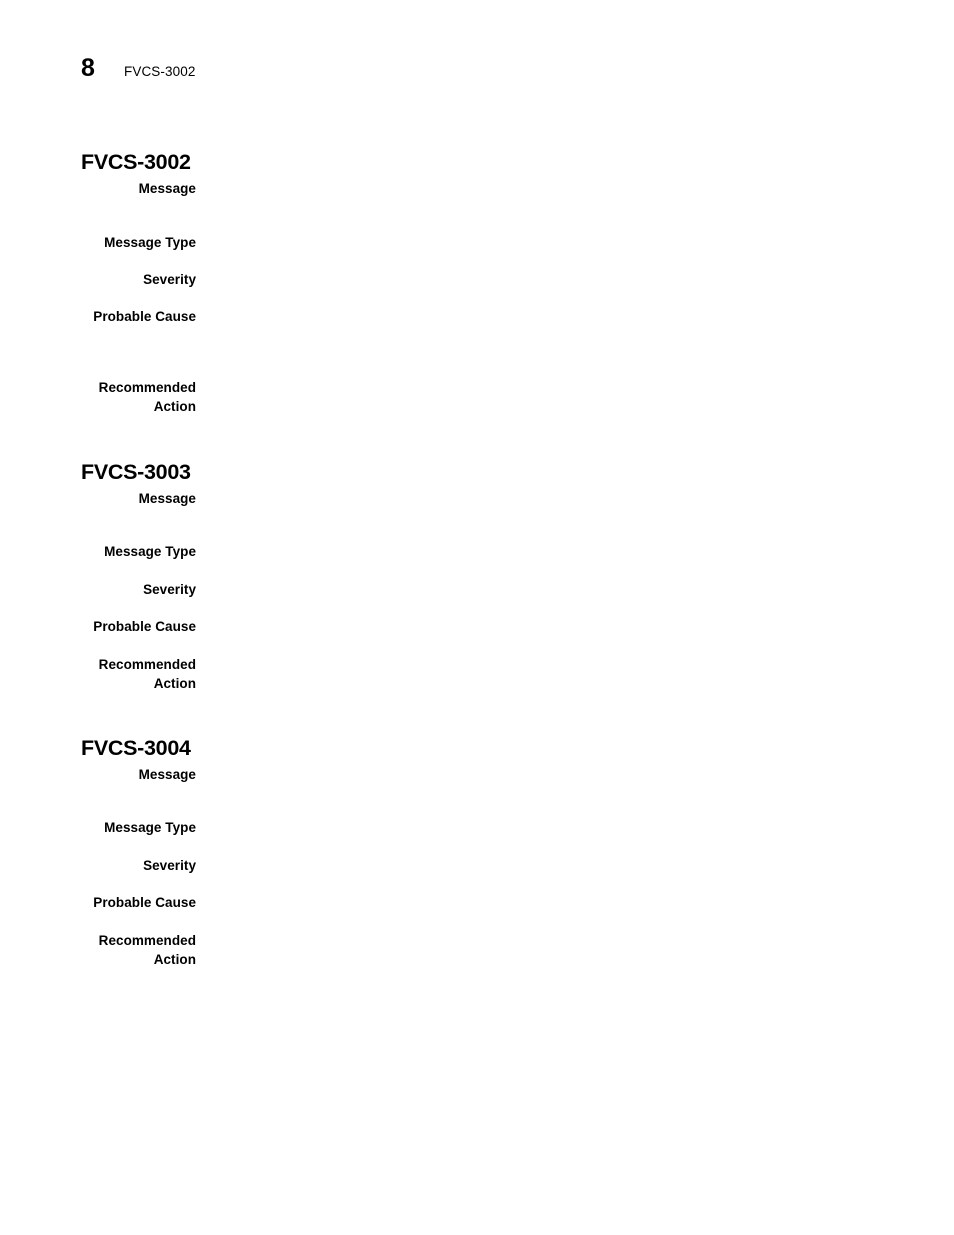 The height and width of the screenshot is (1235, 954). What do you see at coordinates (136, 161) in the screenshot?
I see `section-heading: FVCS-3002` at bounding box center [136, 161].